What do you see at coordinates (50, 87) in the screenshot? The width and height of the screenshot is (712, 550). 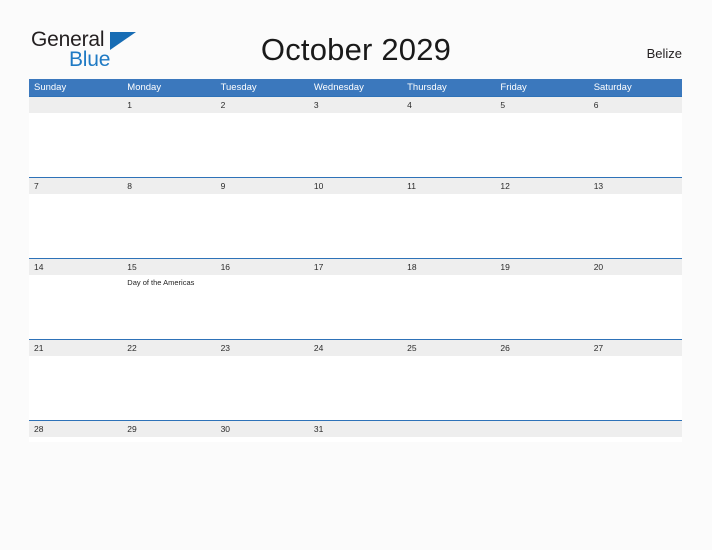 I see `weekday-sunday: Sunday` at bounding box center [50, 87].